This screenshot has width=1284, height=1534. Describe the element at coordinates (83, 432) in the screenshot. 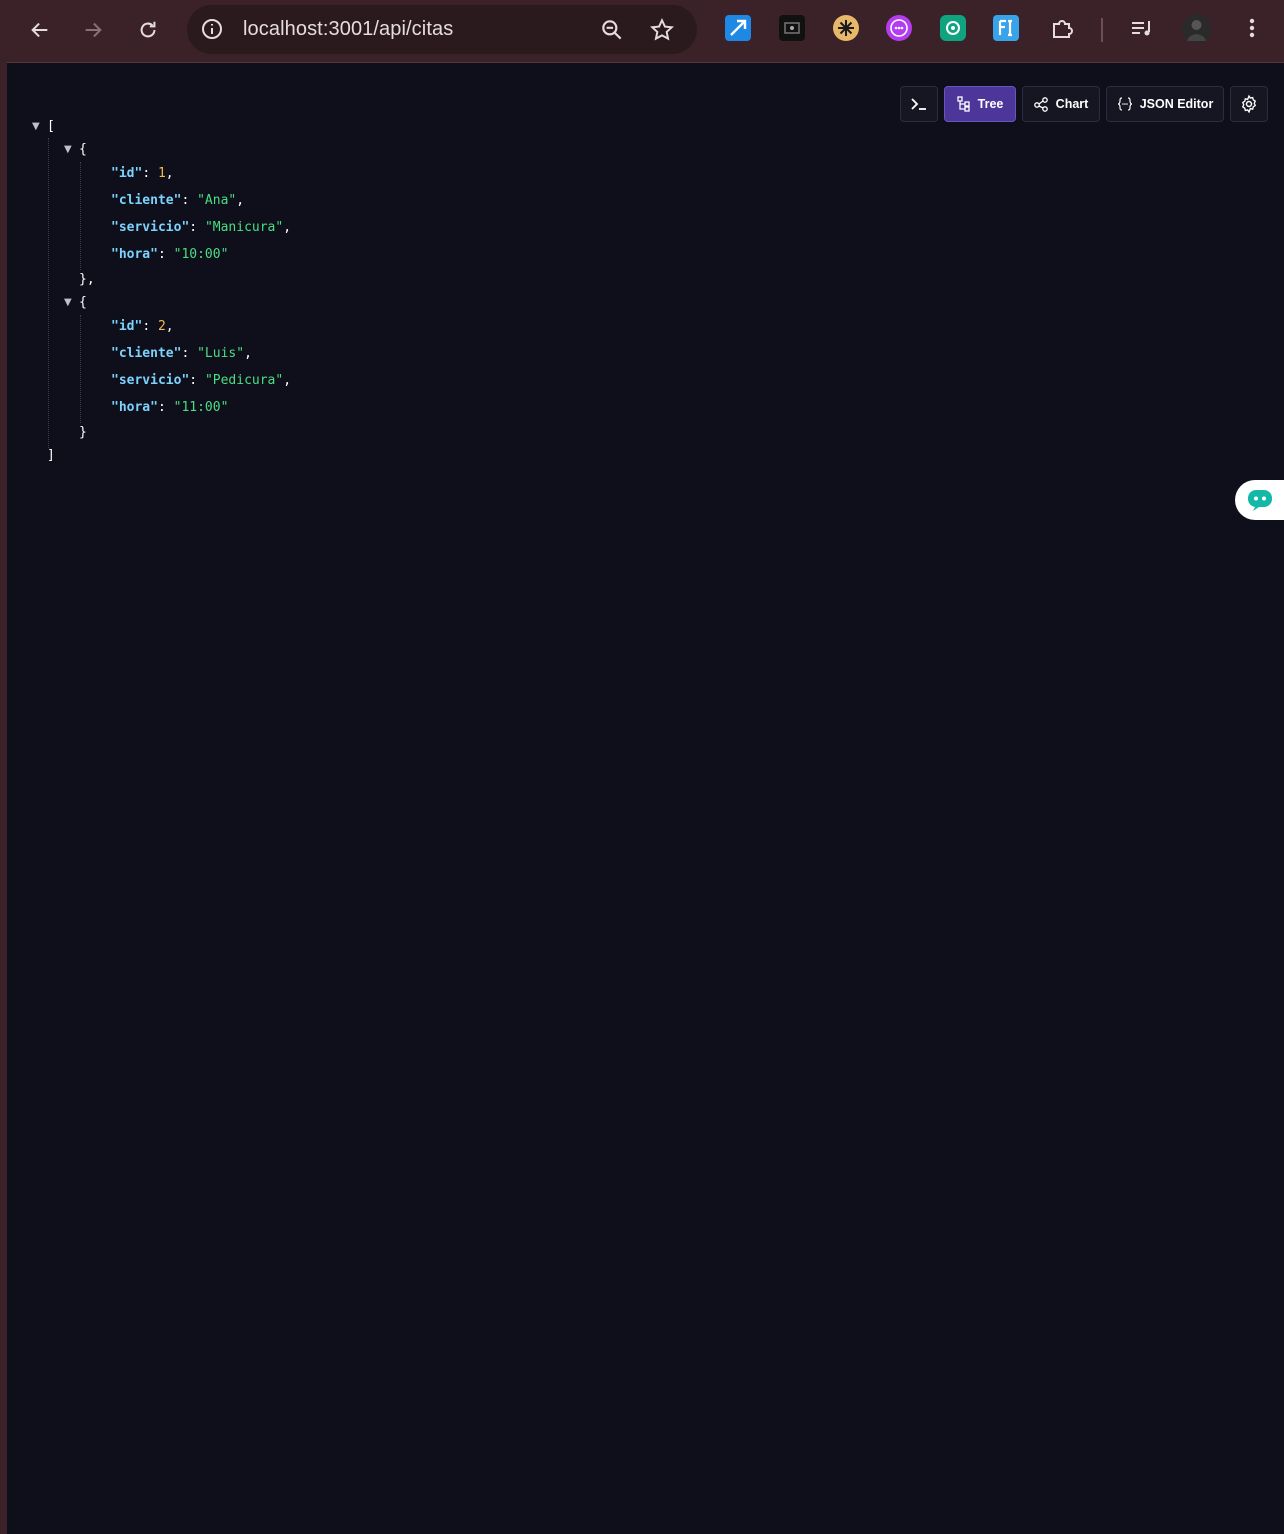

I see `object-close-brace: }` at that location.